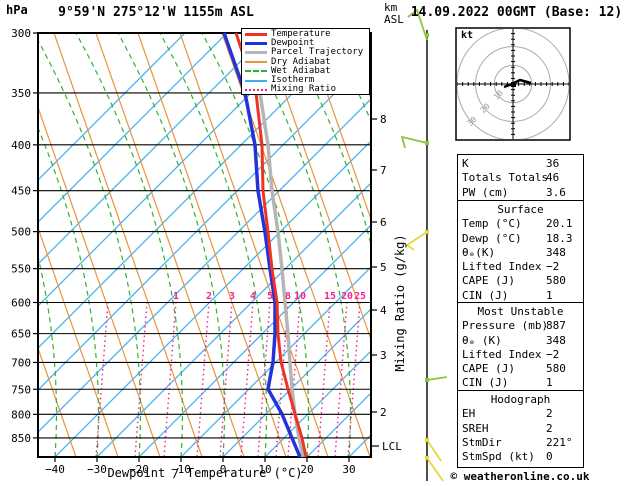 Image resolution: width=629 pixels, height=486 pixels. What do you see at coordinates (17, 10) in the screenshot?
I see `pressure-axis-unit: hPa` at bounding box center [17, 10].